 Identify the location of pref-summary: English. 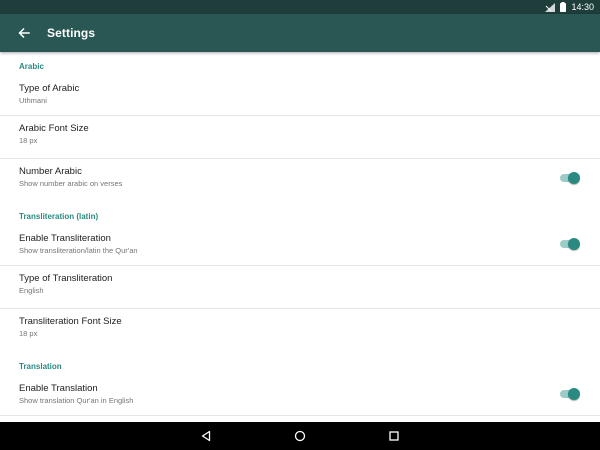
(31, 290).